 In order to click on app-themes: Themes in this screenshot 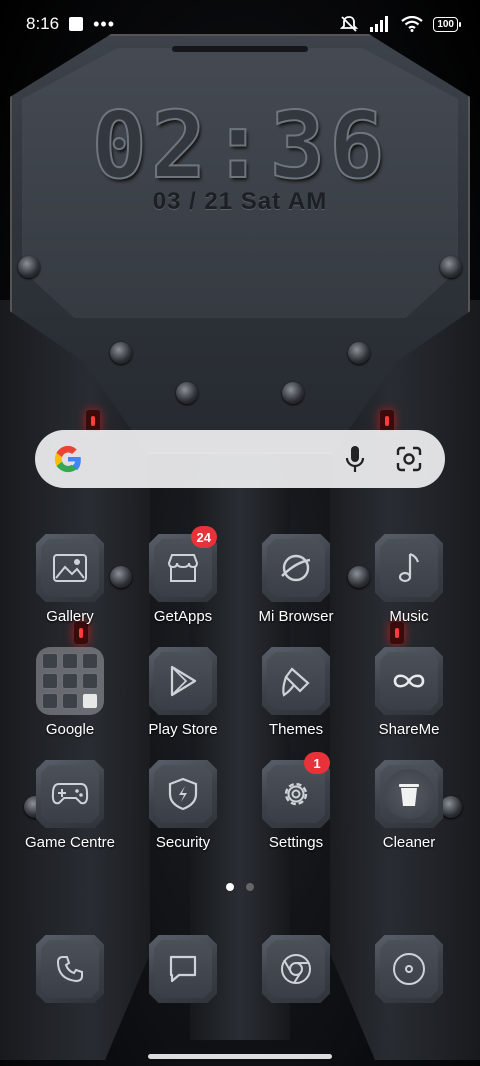, I will do `click(296, 692)`.